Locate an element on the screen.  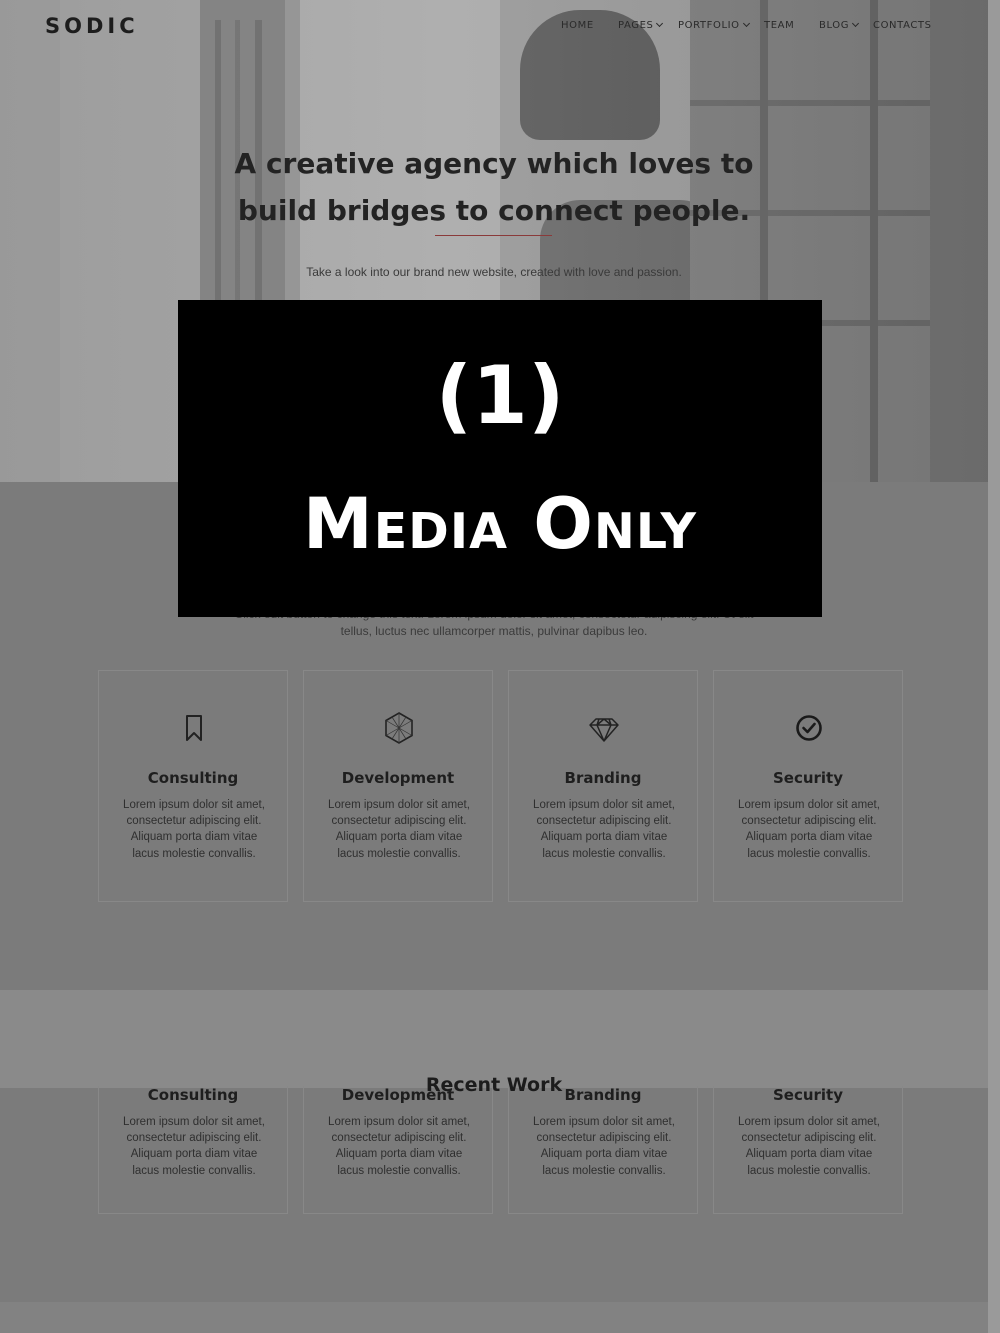
nav-pages: PAGES is located at coordinates (641, 25).